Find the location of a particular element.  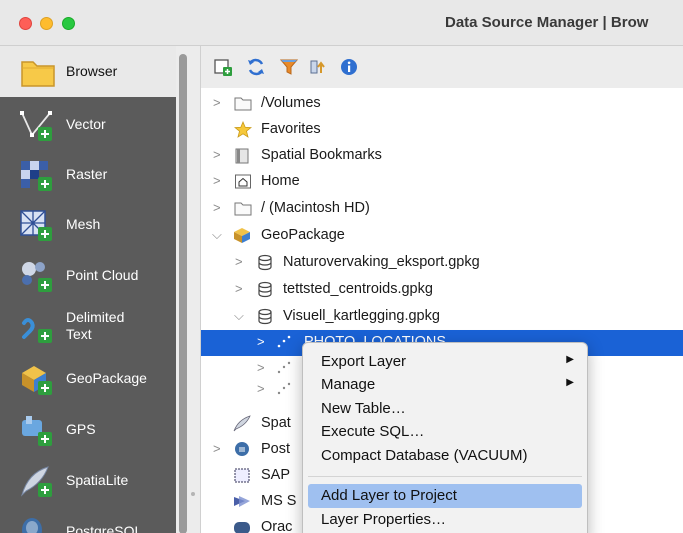

tree-item-label: Spatial Bookmarks is located at coordinates (321, 155).